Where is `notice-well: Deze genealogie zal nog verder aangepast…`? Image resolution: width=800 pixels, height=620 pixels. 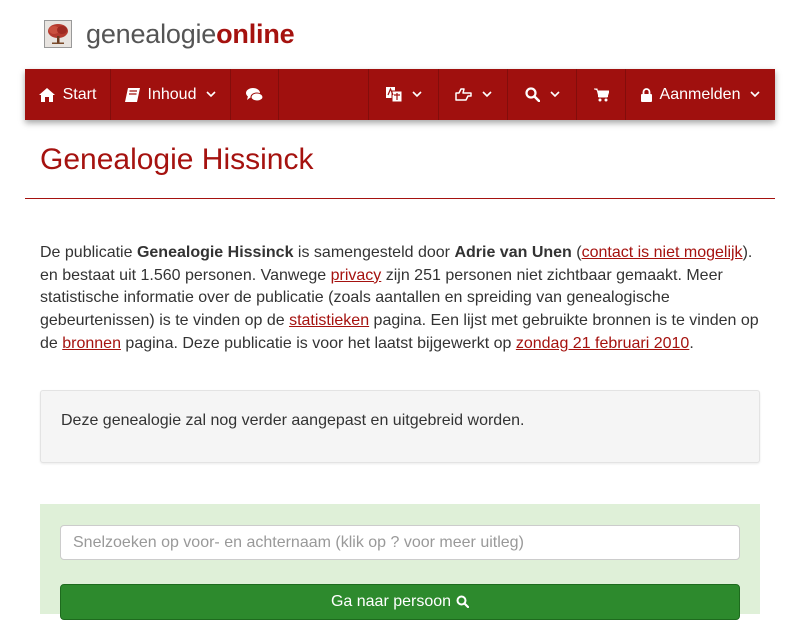
notice-well: Deze genealogie zal nog verder aangepast… is located at coordinates (400, 426).